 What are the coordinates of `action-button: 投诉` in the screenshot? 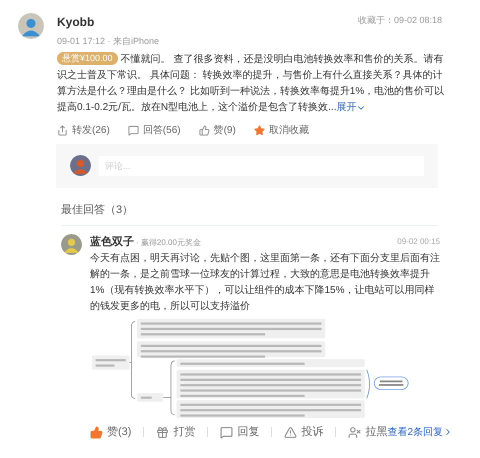 It's located at (304, 432).